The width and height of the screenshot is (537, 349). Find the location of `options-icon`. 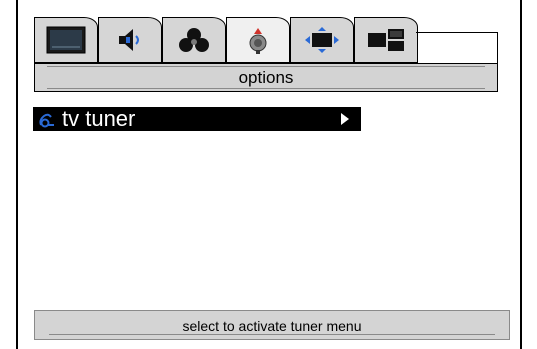

options-icon is located at coordinates (258, 43).